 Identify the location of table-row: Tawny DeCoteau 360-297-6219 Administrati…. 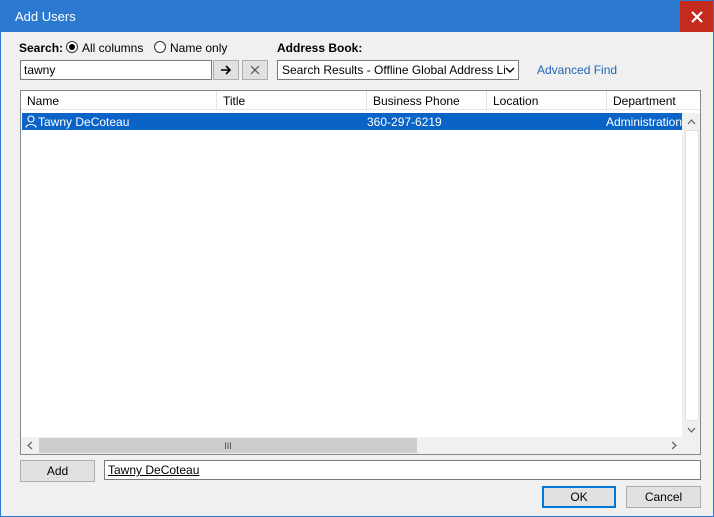
(352, 121).